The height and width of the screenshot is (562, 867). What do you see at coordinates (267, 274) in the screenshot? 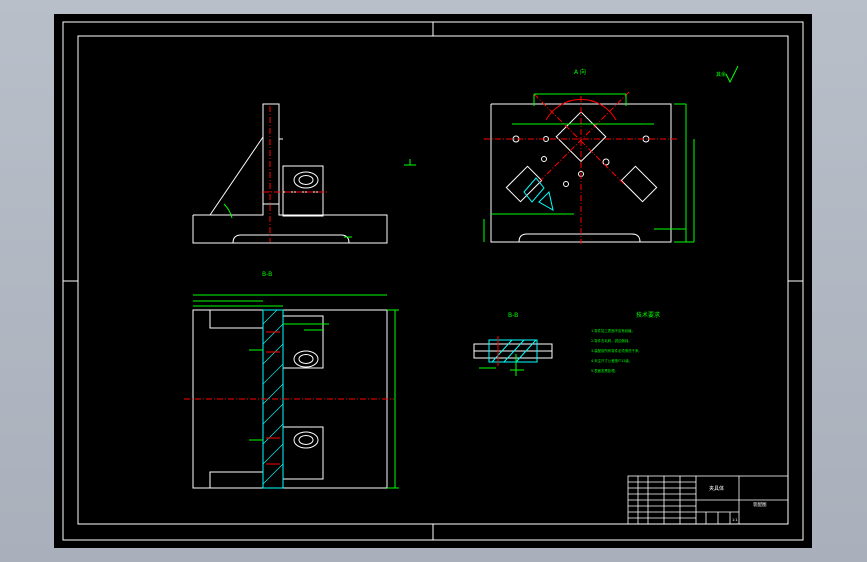
I see `section-b-label: B-B` at bounding box center [267, 274].